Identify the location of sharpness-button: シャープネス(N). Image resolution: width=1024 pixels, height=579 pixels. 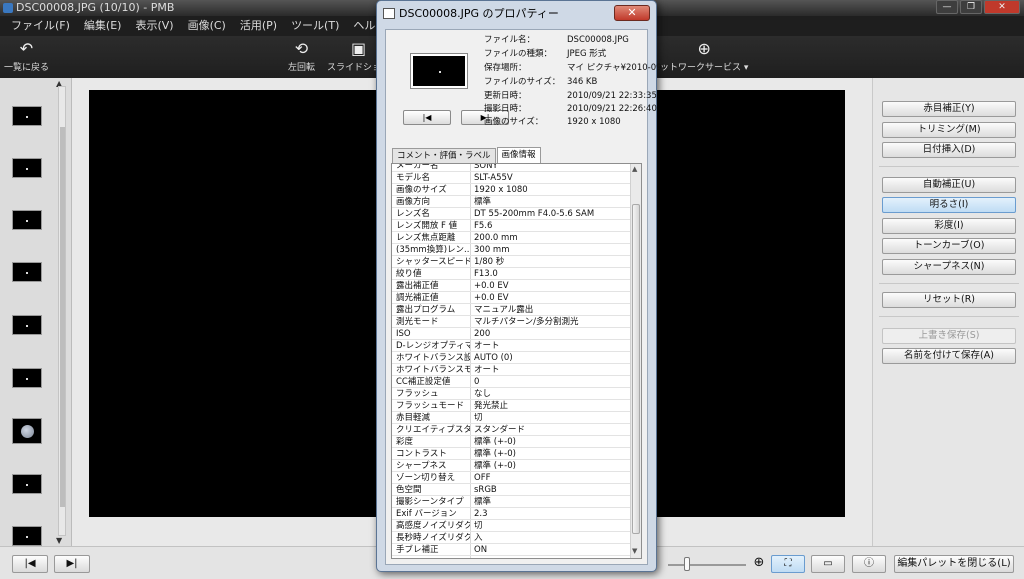
(949, 267).